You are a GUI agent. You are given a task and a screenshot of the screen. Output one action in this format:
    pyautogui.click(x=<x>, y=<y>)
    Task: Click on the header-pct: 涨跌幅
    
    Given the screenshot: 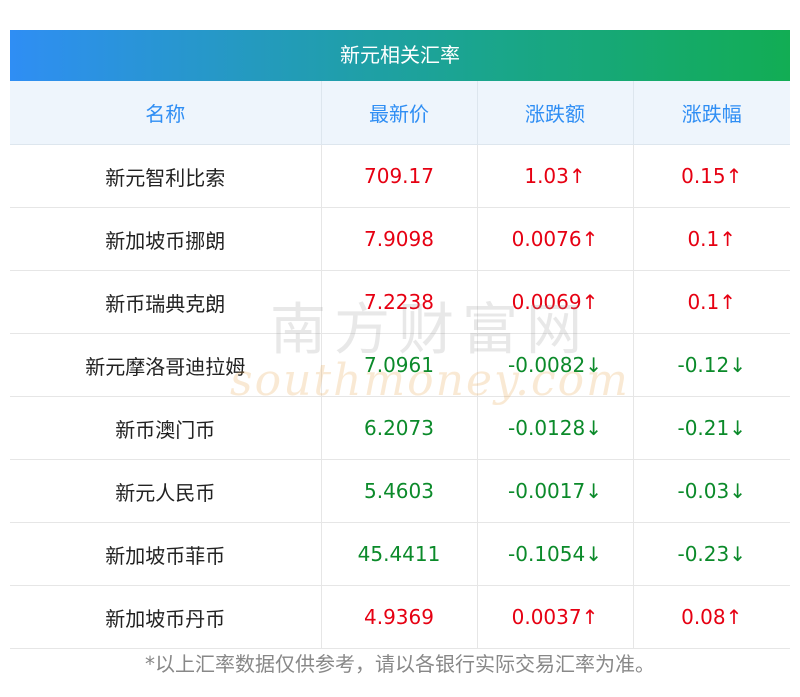 What is the action you would take?
    pyautogui.click(x=711, y=113)
    